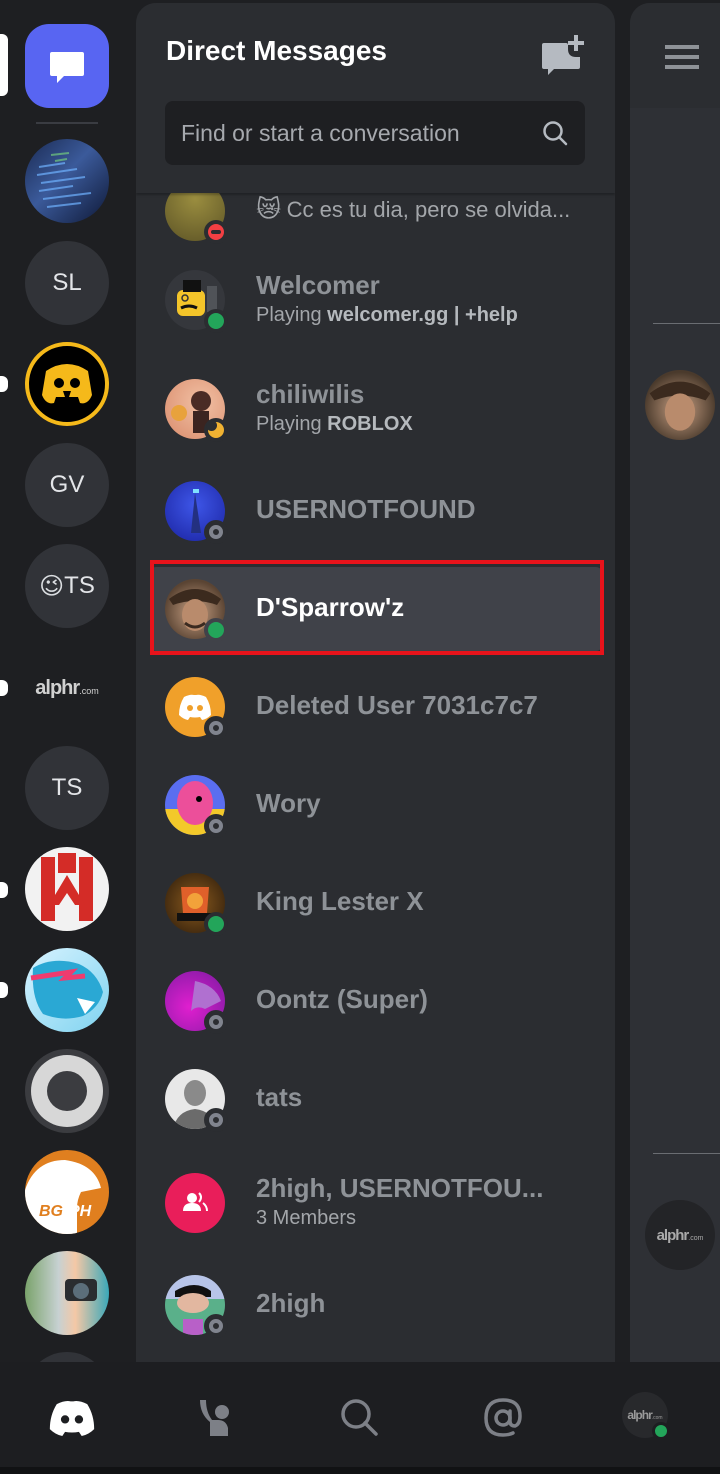 This screenshot has width=720, height=1474. What do you see at coordinates (67, 788) in the screenshot?
I see `server-ts: TS` at bounding box center [67, 788].